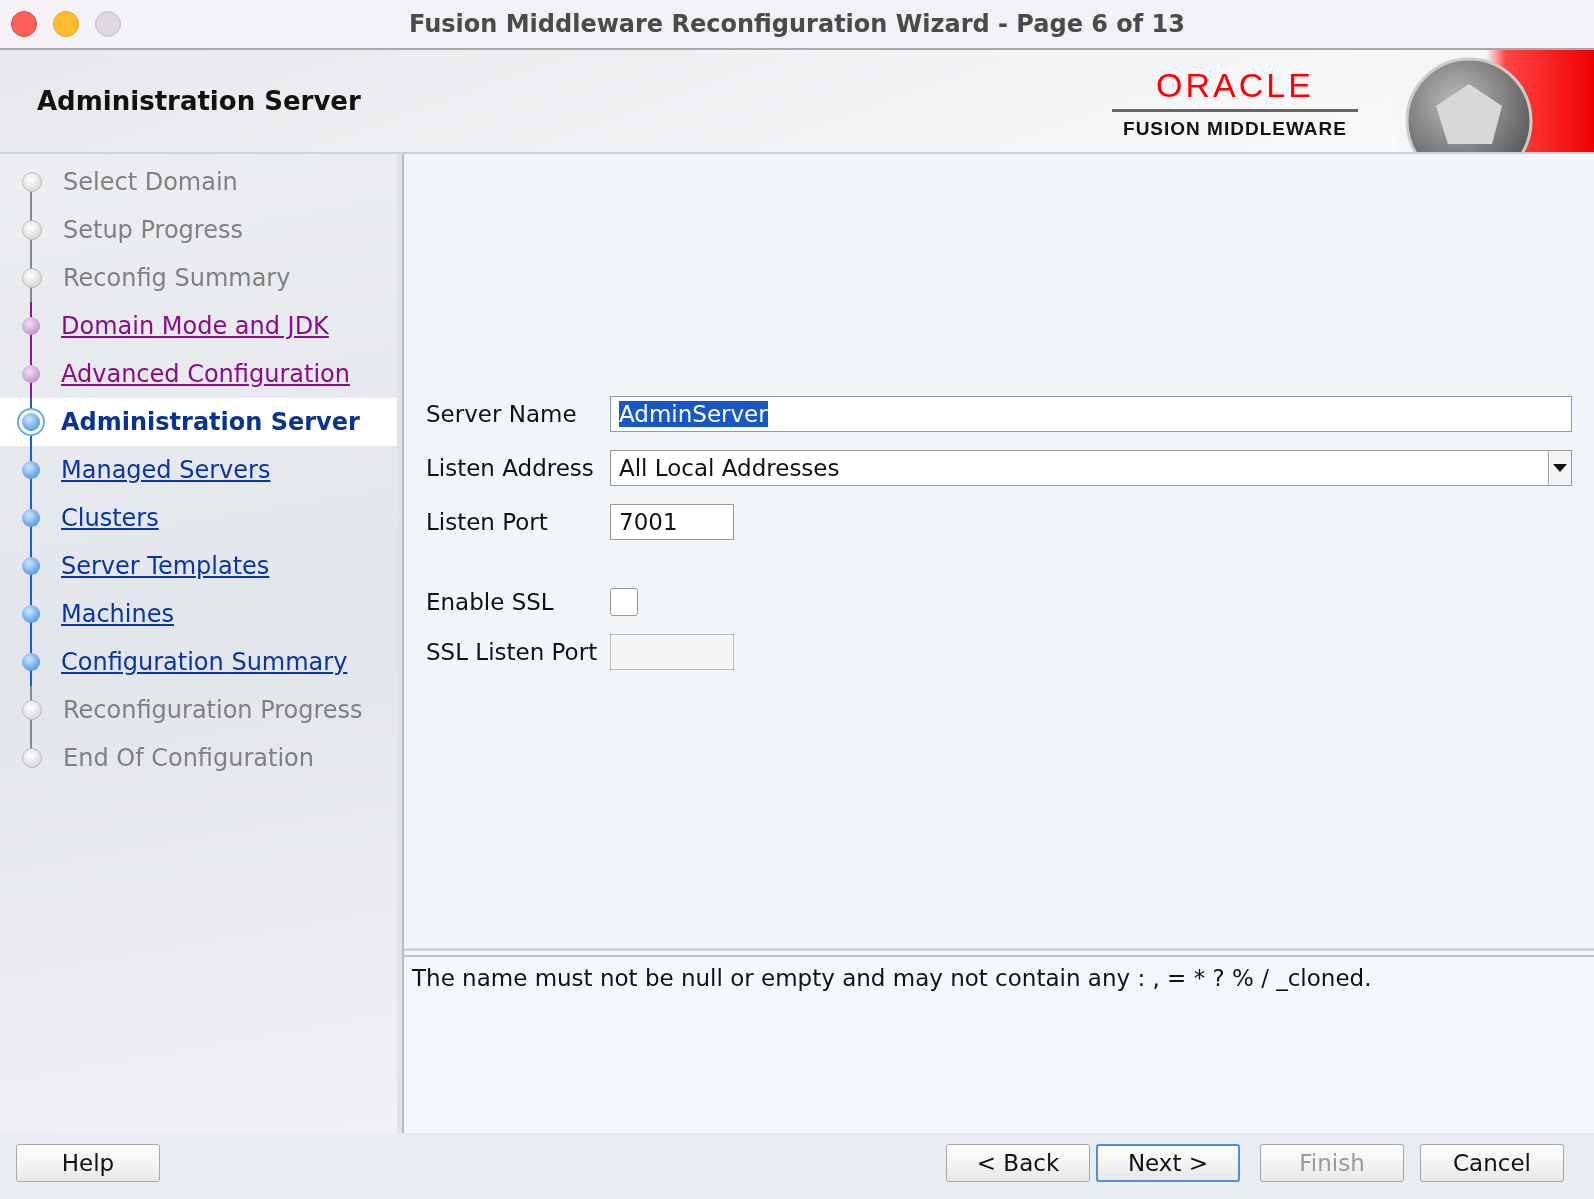 The image size is (1594, 1199). What do you see at coordinates (198, 326) in the screenshot?
I see `step-item: Domain Mode and JDK` at bounding box center [198, 326].